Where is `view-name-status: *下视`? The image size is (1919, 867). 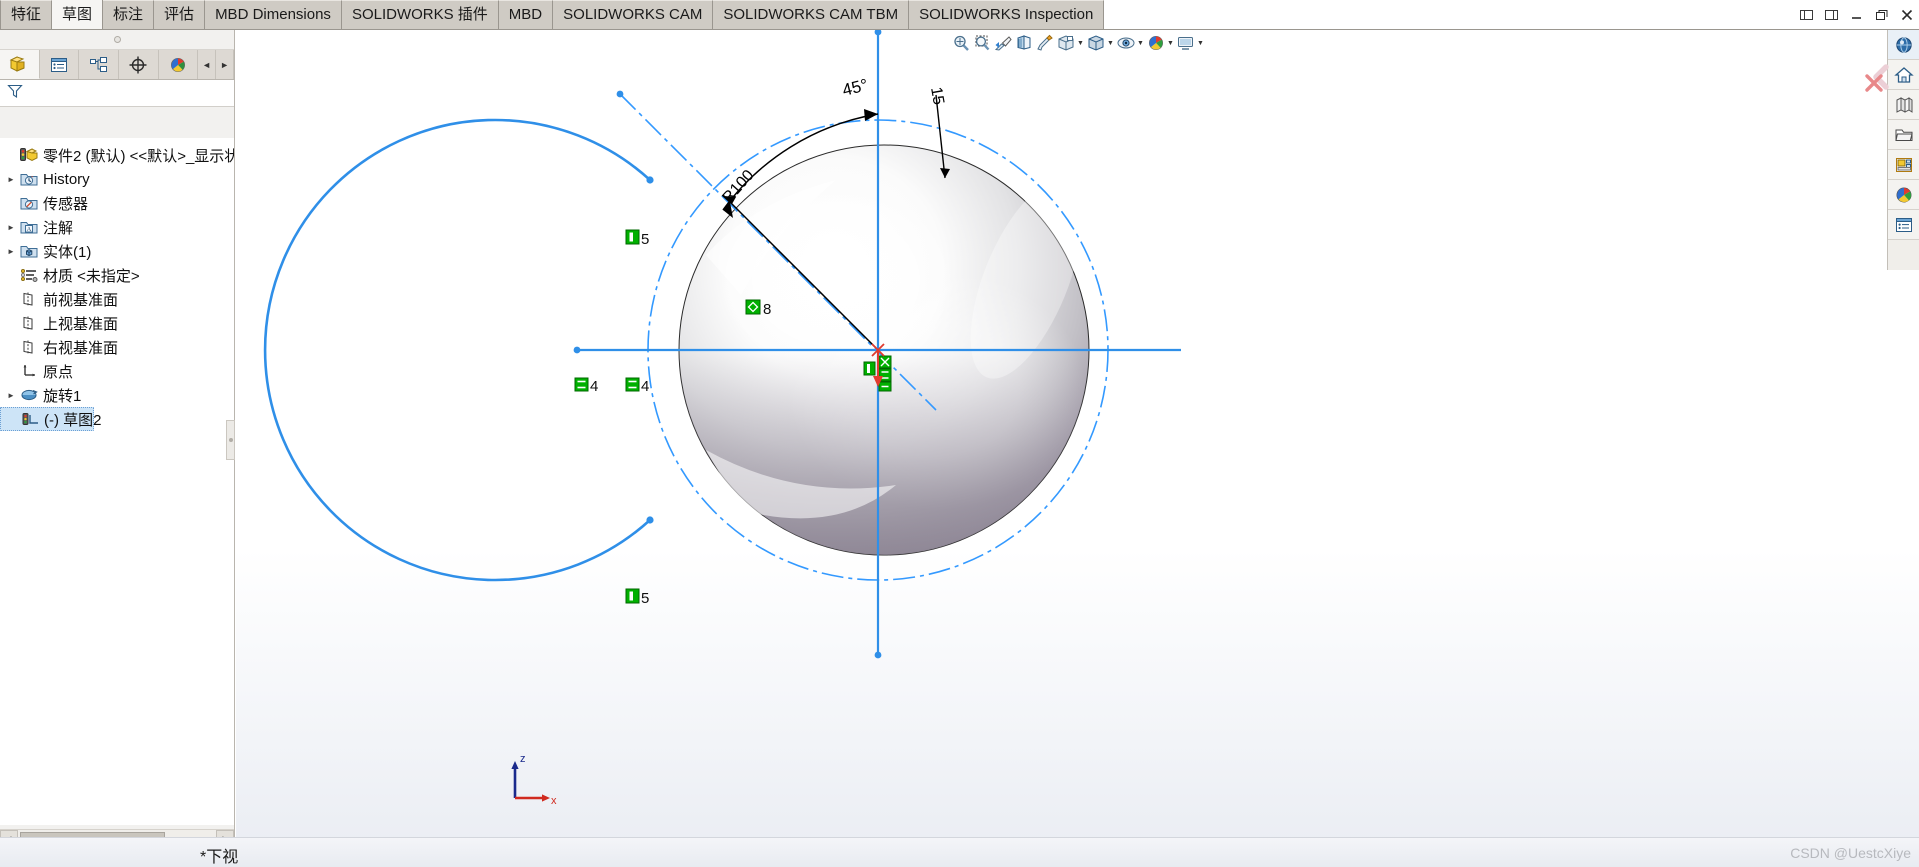 view-name-status: *下视 is located at coordinates (219, 857).